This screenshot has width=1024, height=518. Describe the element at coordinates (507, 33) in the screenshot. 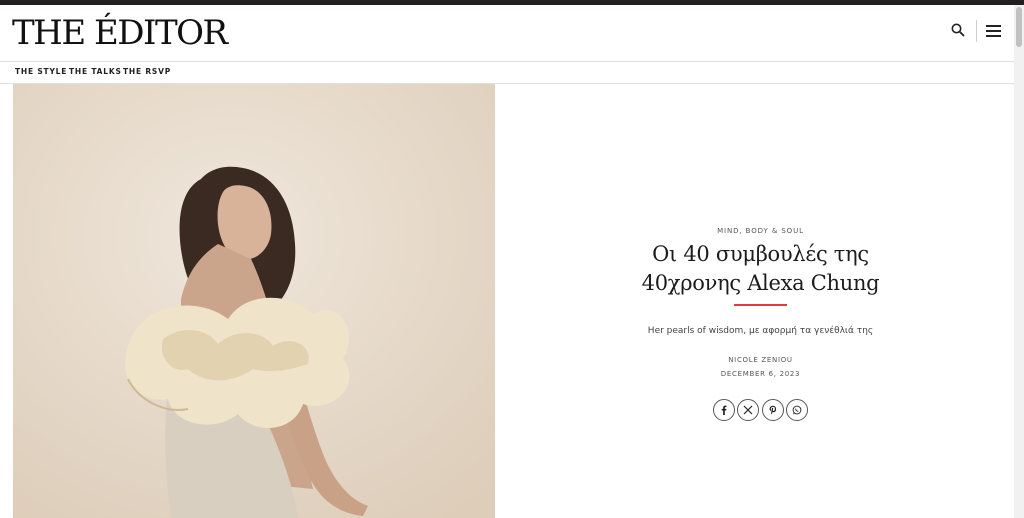

I see `site-header: THE ÉDITOR` at that location.